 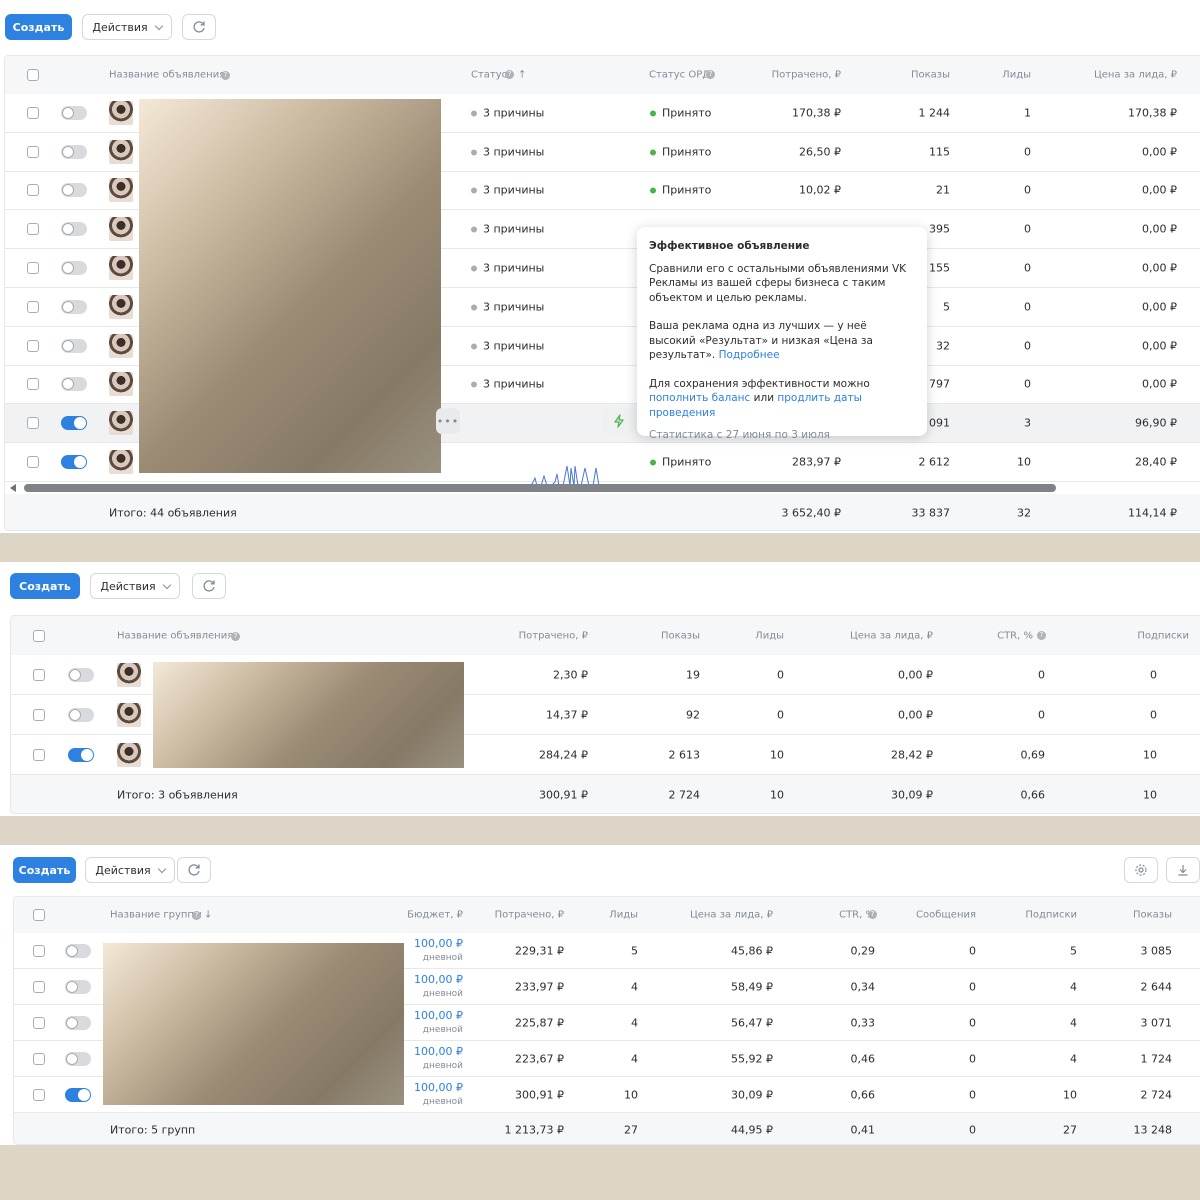 What do you see at coordinates (1141, 870) in the screenshot?
I see `settings-button` at bounding box center [1141, 870].